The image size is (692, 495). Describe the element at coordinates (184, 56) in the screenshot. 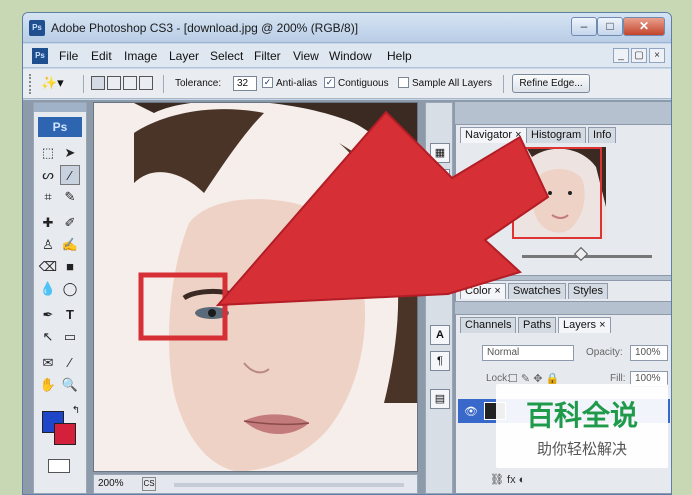

I see `menu-layer: Layer` at that location.